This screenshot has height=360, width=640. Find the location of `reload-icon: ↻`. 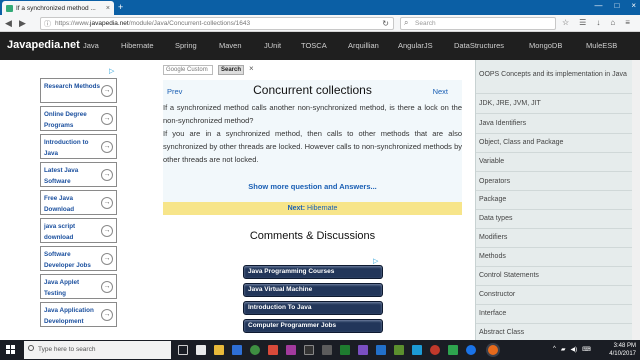

reload-icon: ↻ is located at coordinates (385, 23).